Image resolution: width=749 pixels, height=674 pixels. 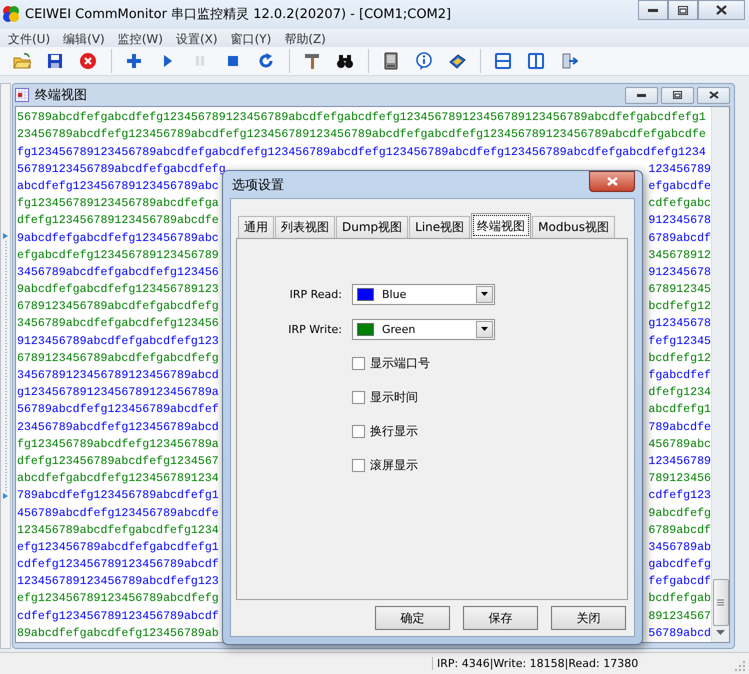 I want to click on menu-item: 窗口(Y), so click(x=251, y=37).